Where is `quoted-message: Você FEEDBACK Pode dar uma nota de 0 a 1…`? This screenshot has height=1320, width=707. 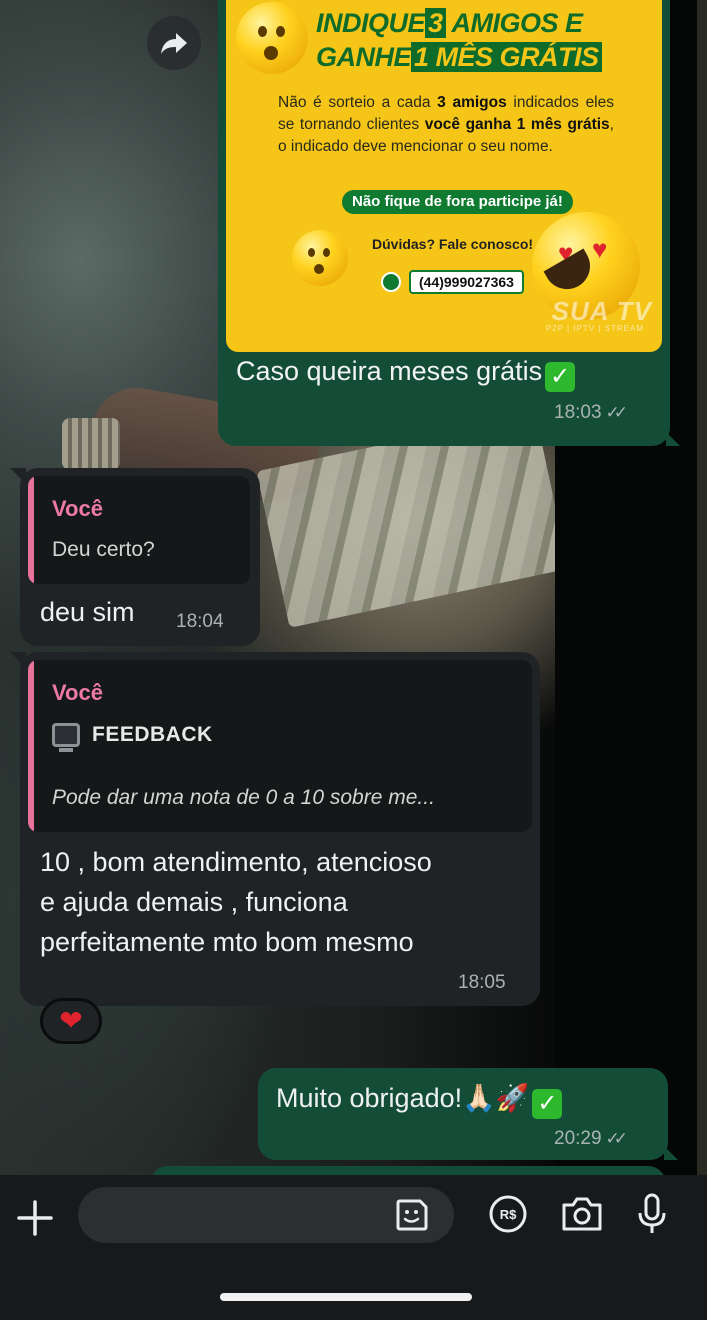 quoted-message: Você FEEDBACK Pode dar uma nota de 0 a 1… is located at coordinates (280, 746).